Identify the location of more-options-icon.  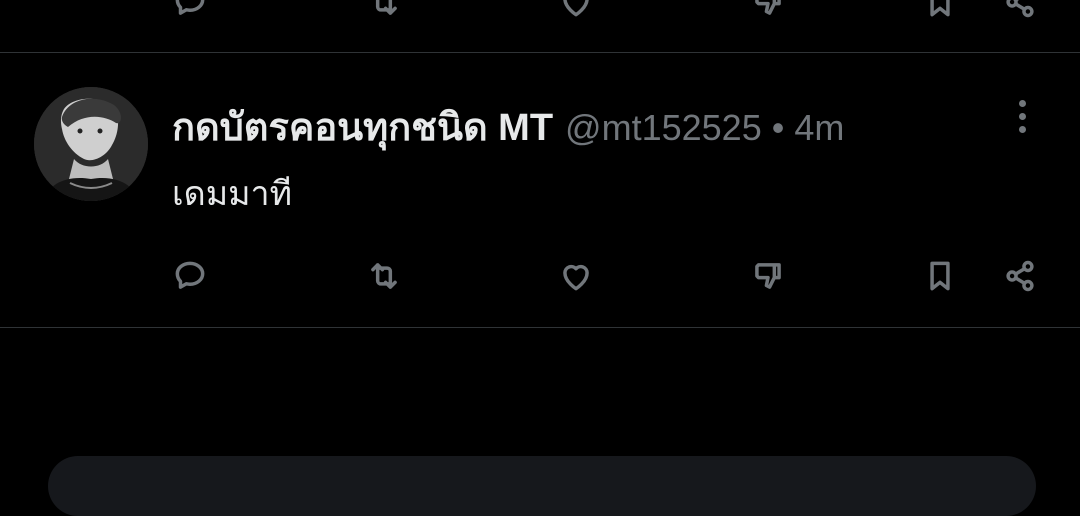
(1022, 116).